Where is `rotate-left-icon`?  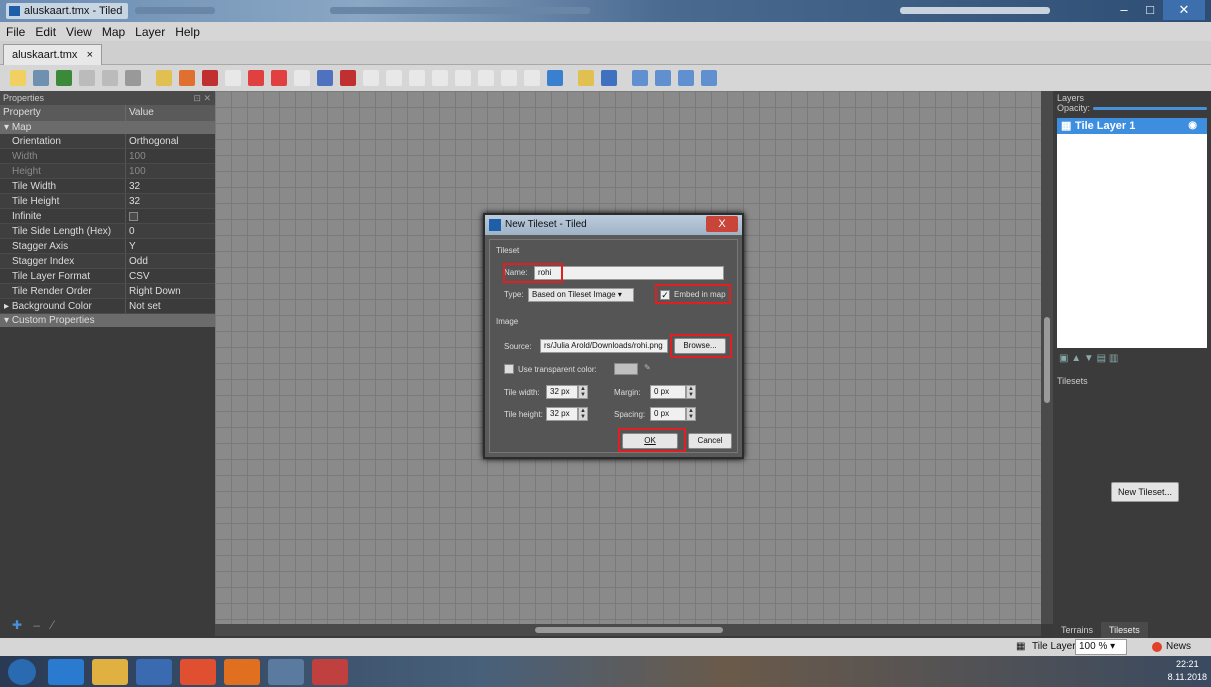
rotate-left-icon is located at coordinates (686, 78).